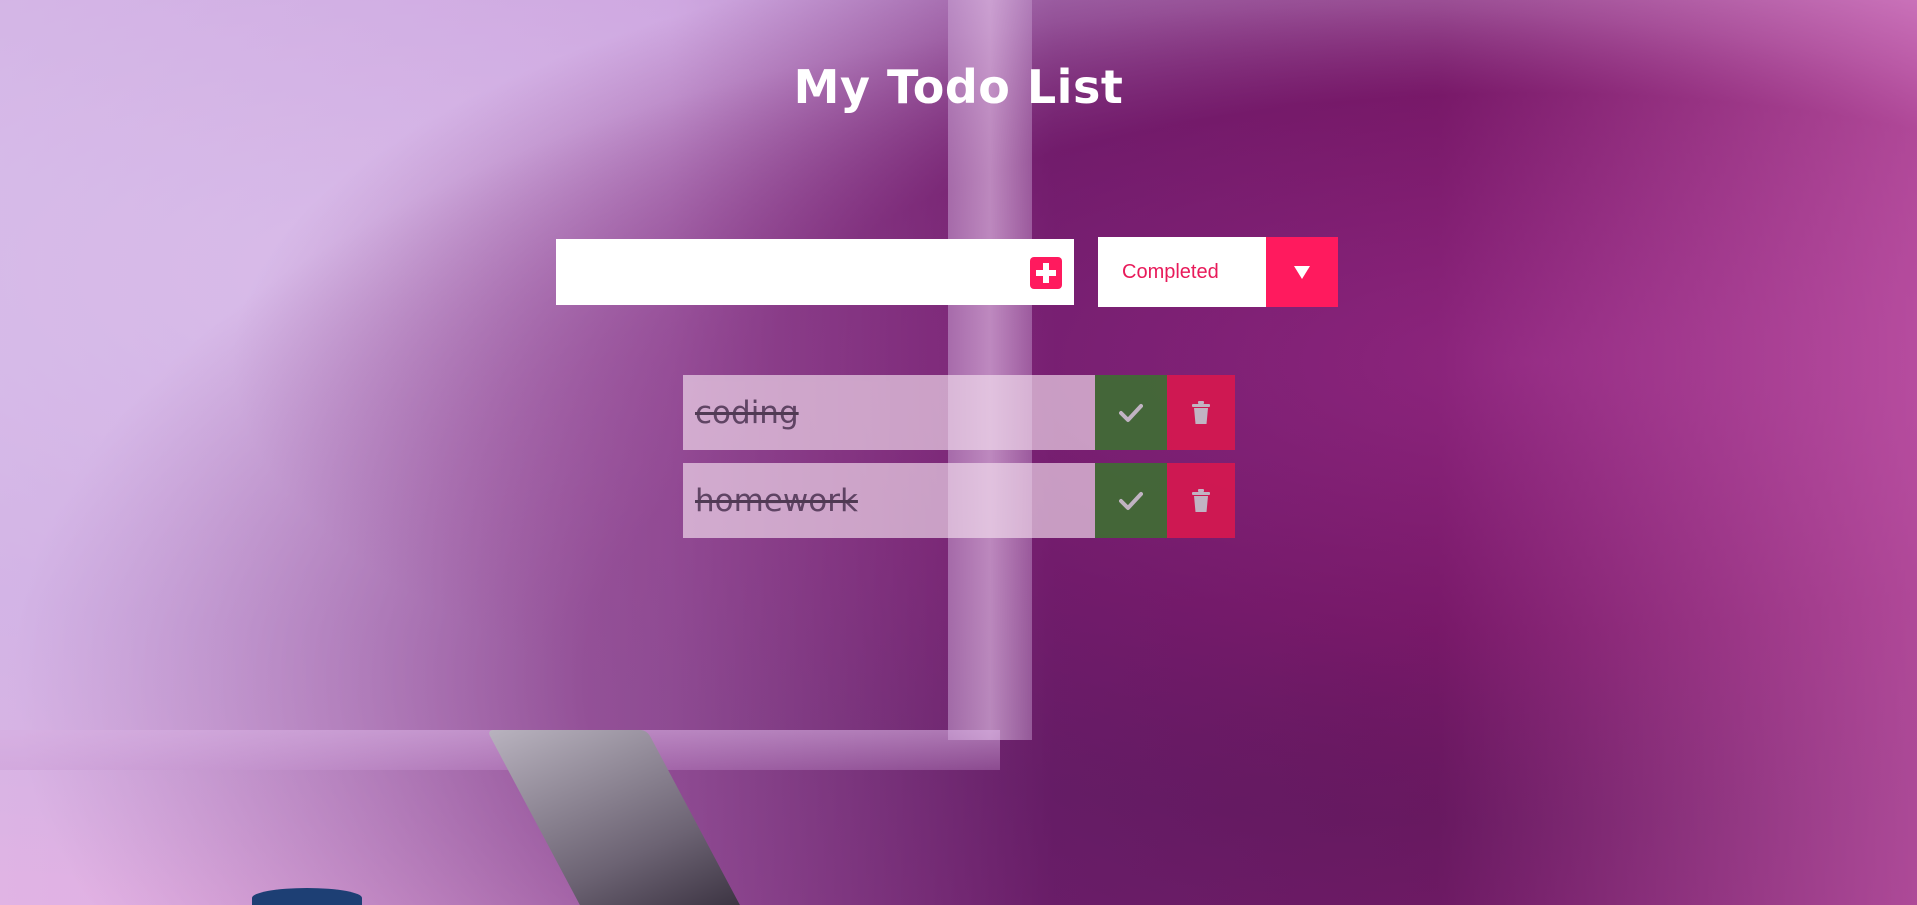 The width and height of the screenshot is (1917, 905). What do you see at coordinates (889, 412) in the screenshot?
I see `todo-item-text: coding` at bounding box center [889, 412].